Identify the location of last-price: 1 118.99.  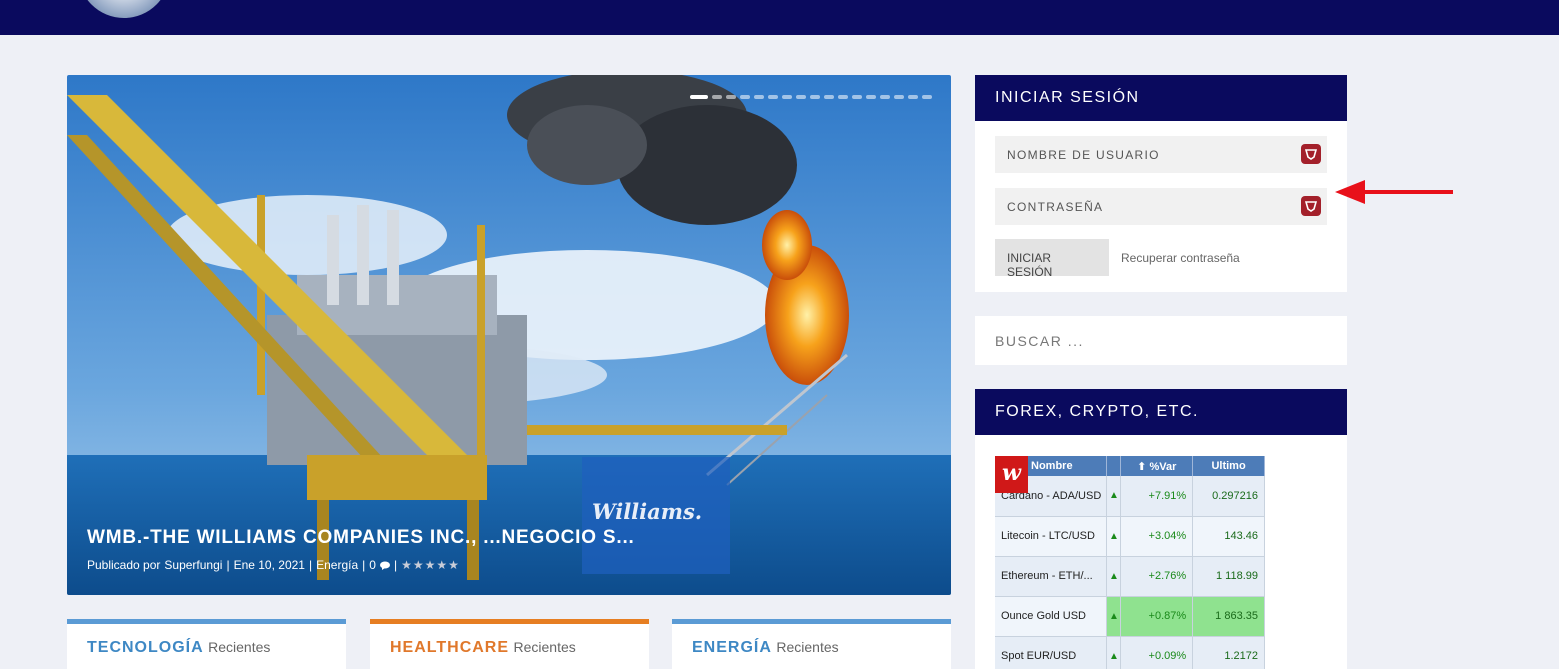
(1228, 576).